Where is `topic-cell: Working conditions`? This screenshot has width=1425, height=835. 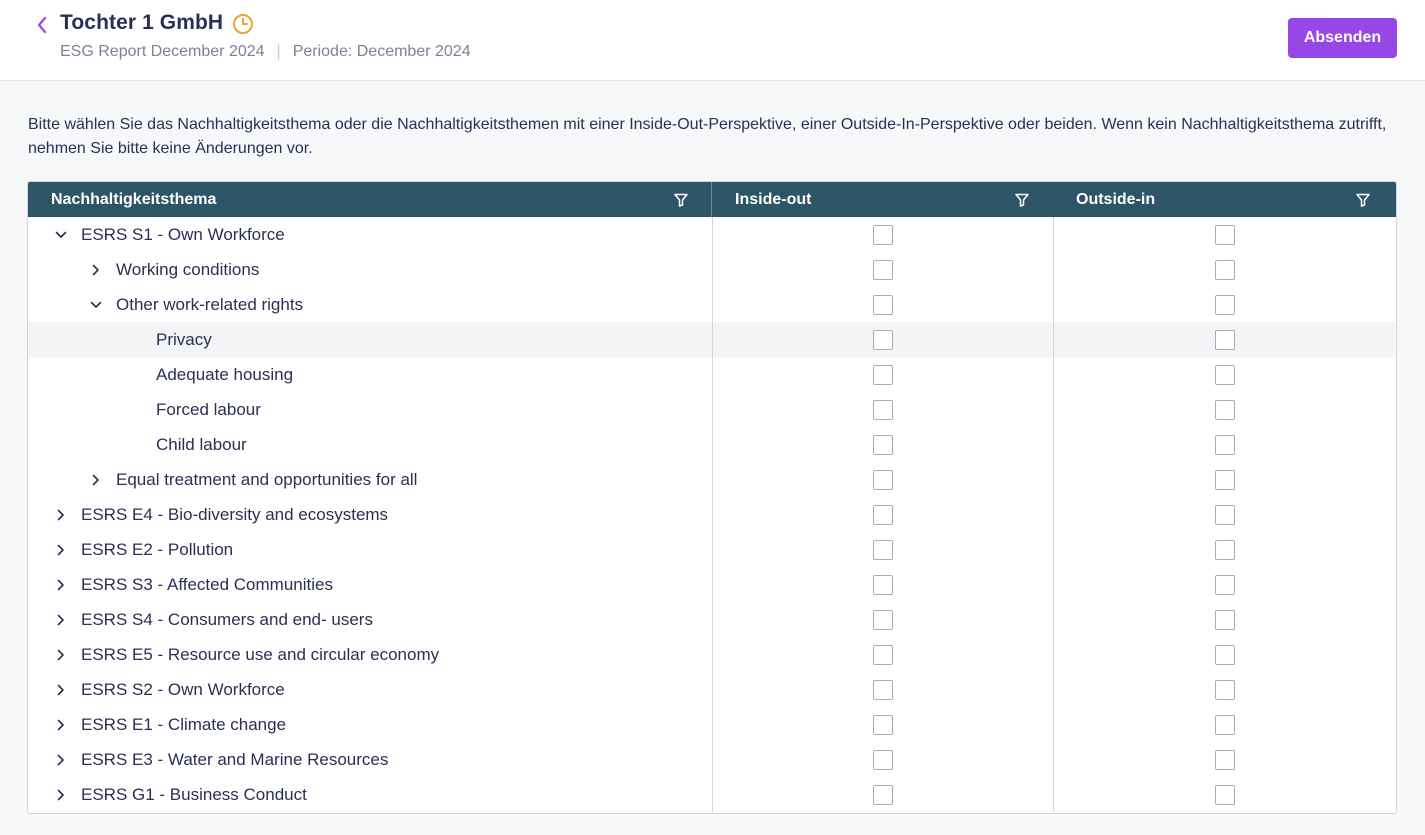
topic-cell: Working conditions is located at coordinates (370, 269).